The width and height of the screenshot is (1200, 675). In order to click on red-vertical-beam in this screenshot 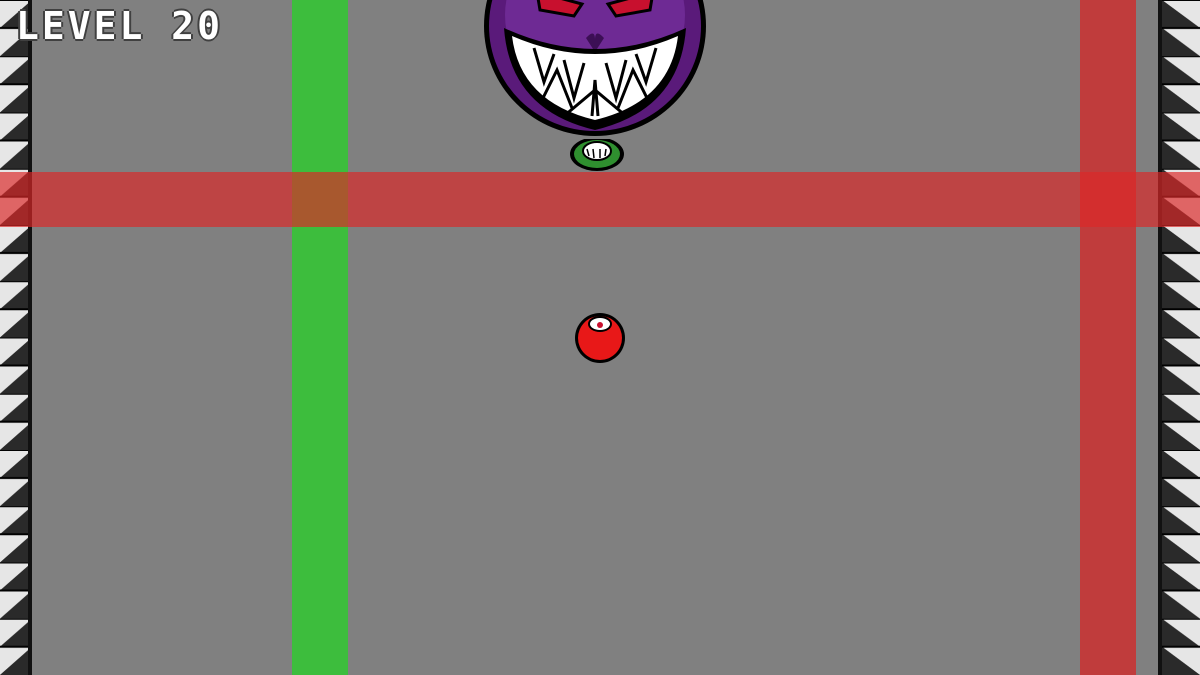, I will do `click(1108, 337)`.